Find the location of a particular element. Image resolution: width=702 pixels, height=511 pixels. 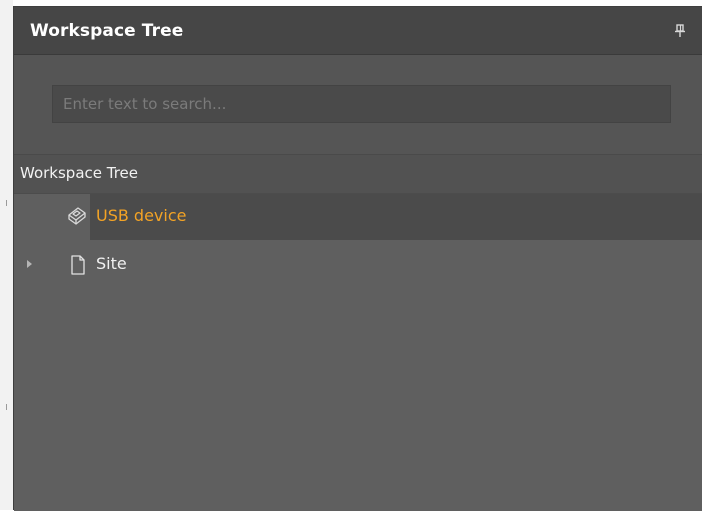

tree-header-label: Workspace Tree is located at coordinates (79, 173).